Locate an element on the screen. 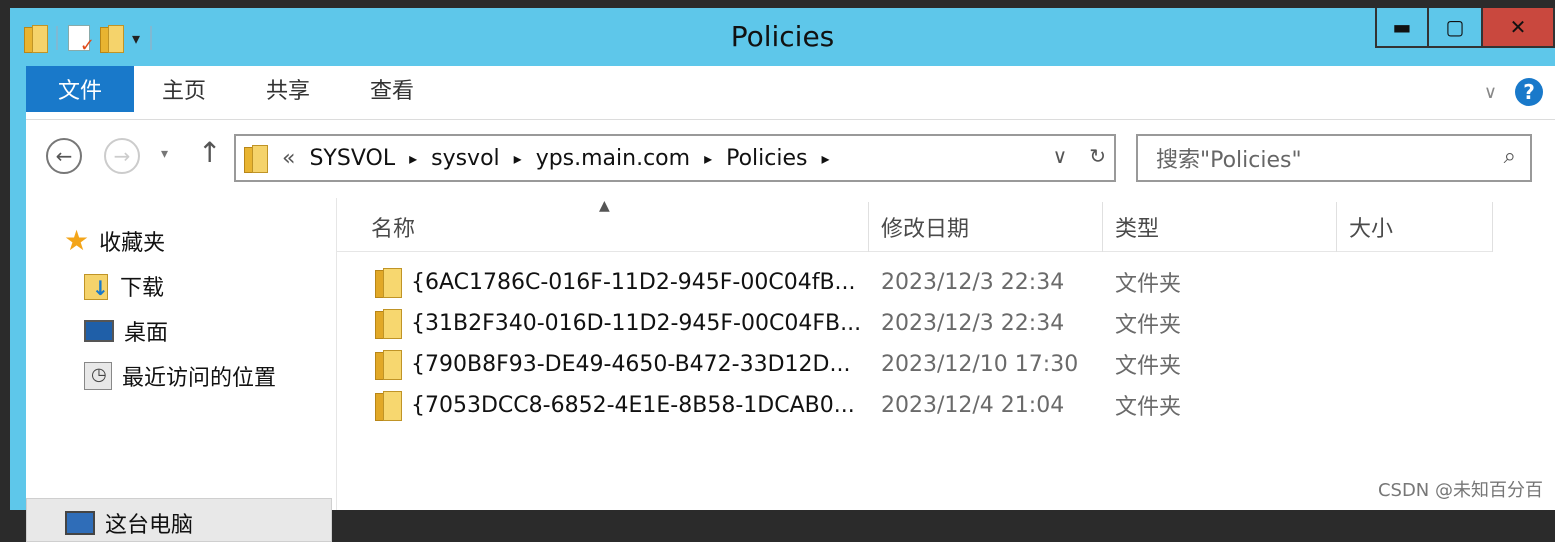  window-controls: ▬ ▢ ✕ is located at coordinates (1465, 28).